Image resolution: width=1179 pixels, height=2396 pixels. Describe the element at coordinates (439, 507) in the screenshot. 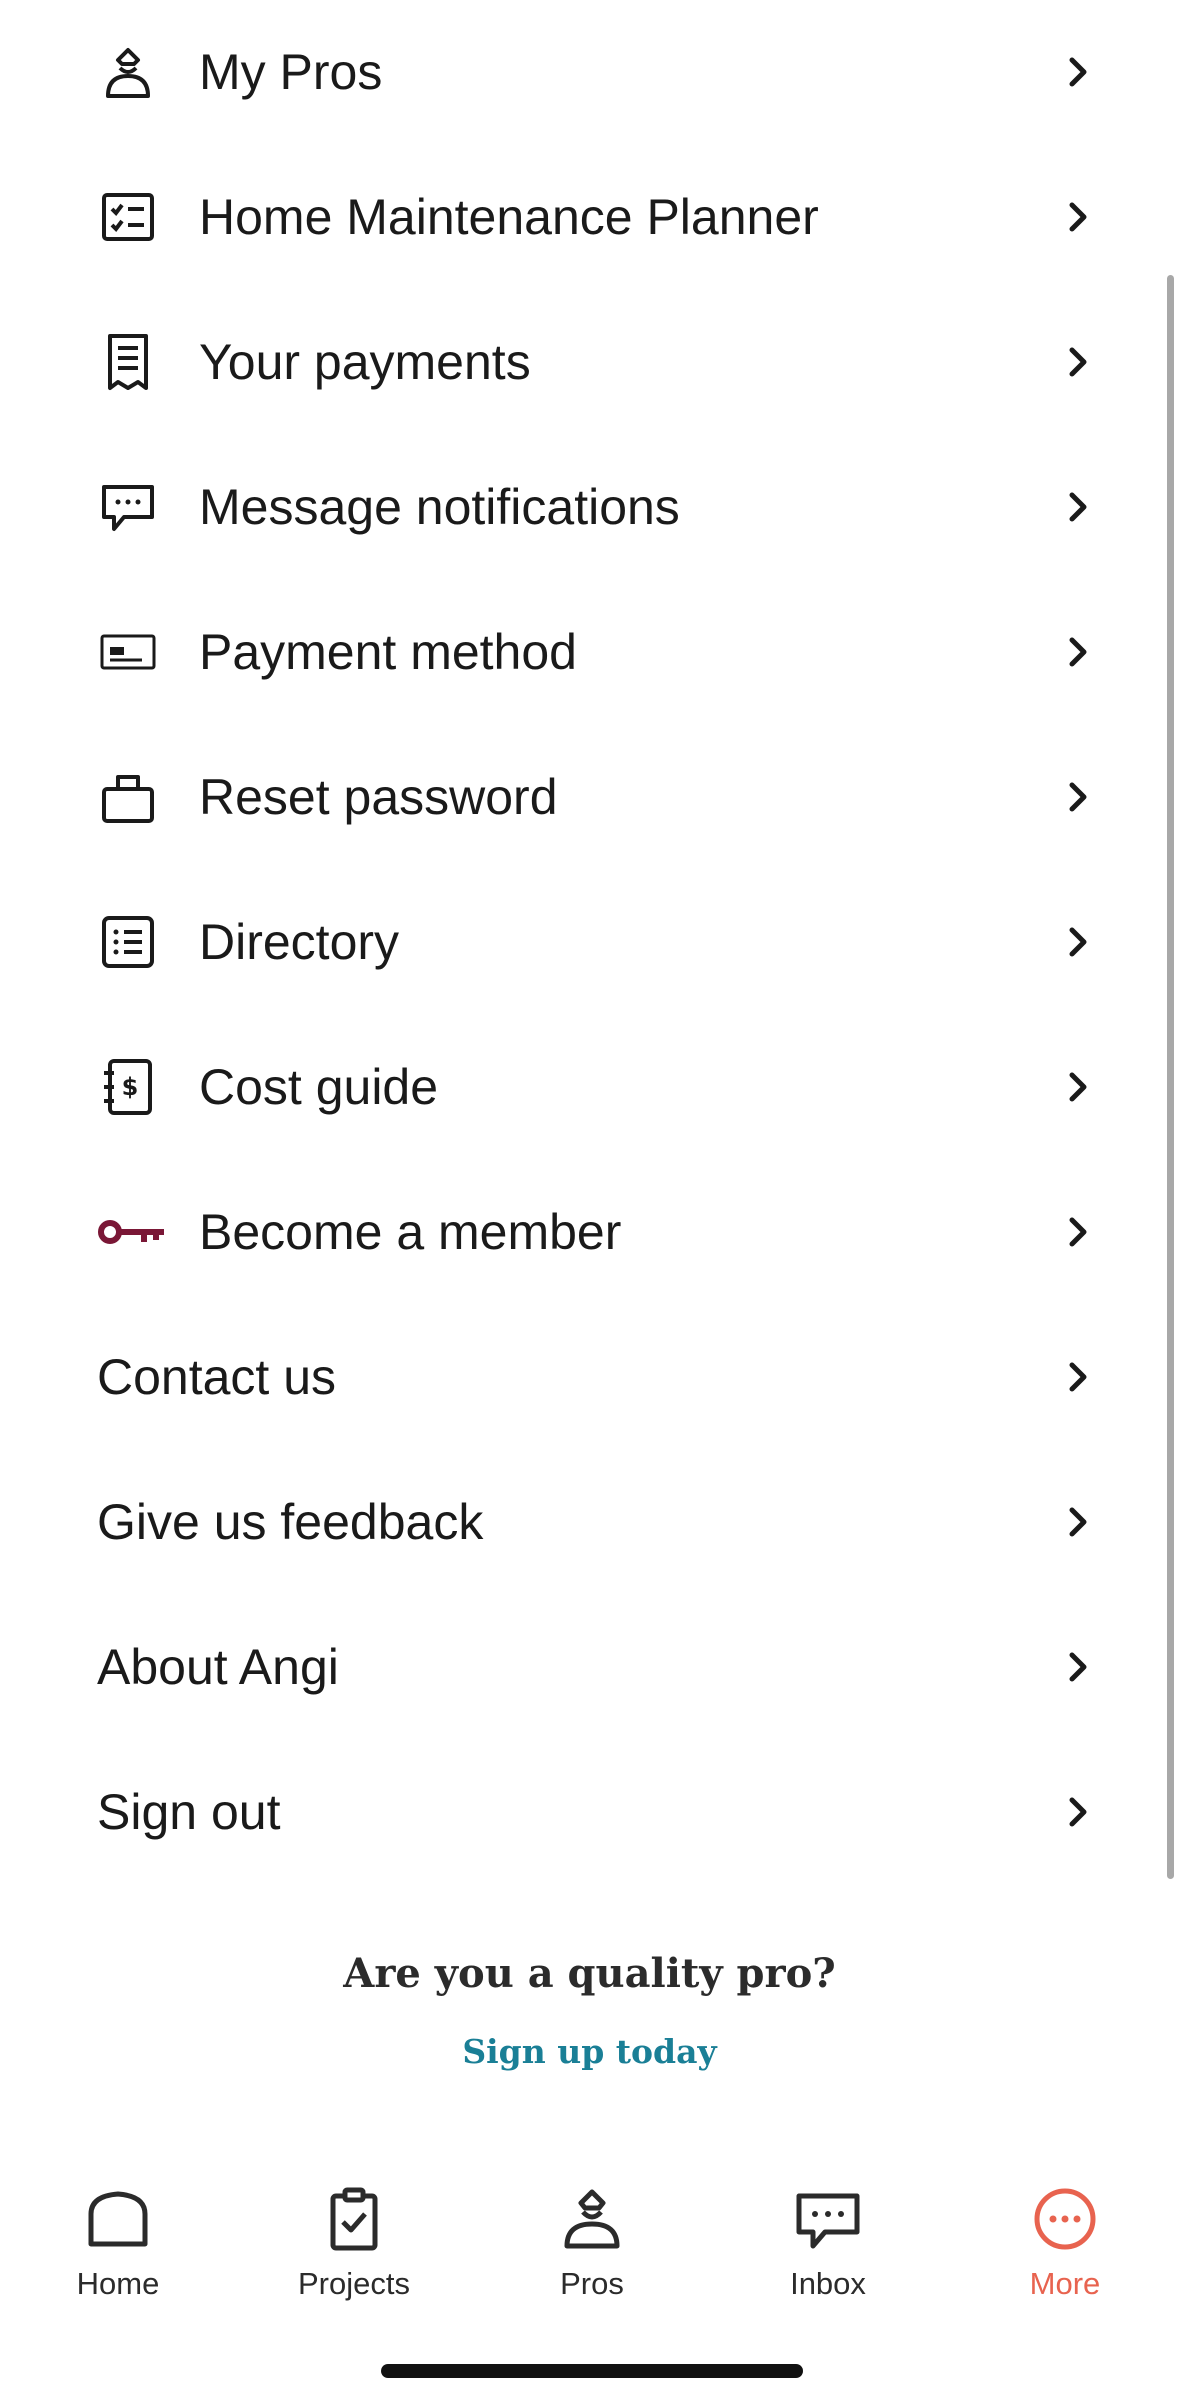

I see `menu-item-label: Message notifications` at that location.